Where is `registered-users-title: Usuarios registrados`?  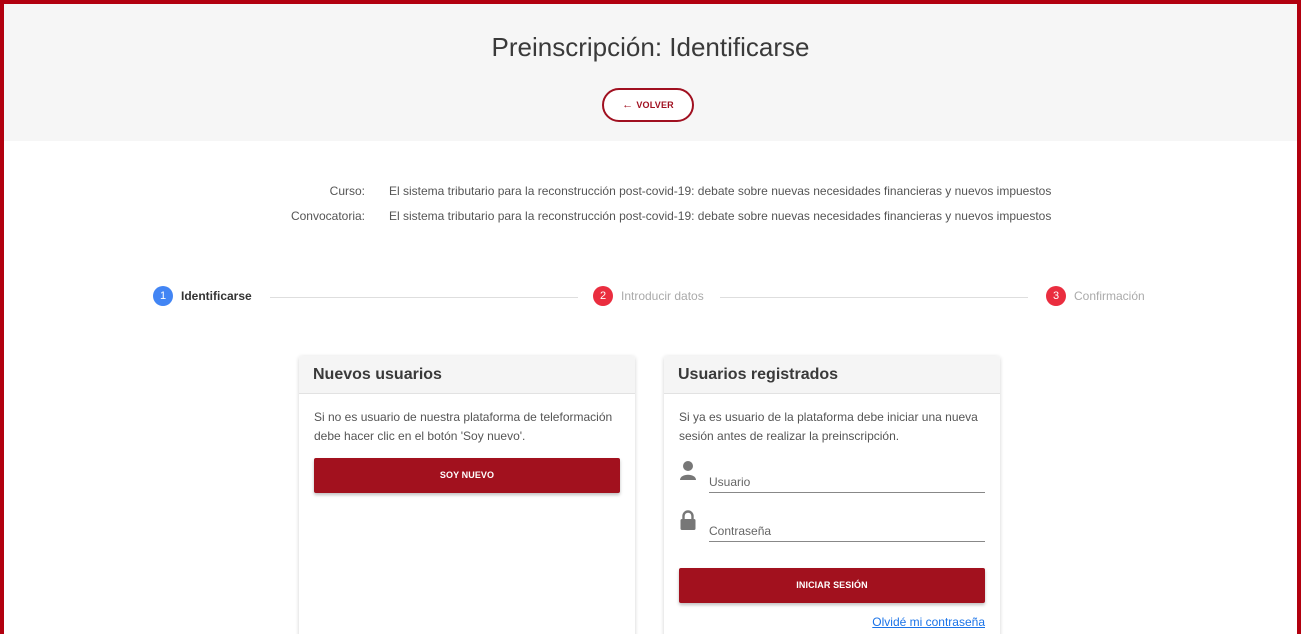 registered-users-title: Usuarios registrados is located at coordinates (832, 375).